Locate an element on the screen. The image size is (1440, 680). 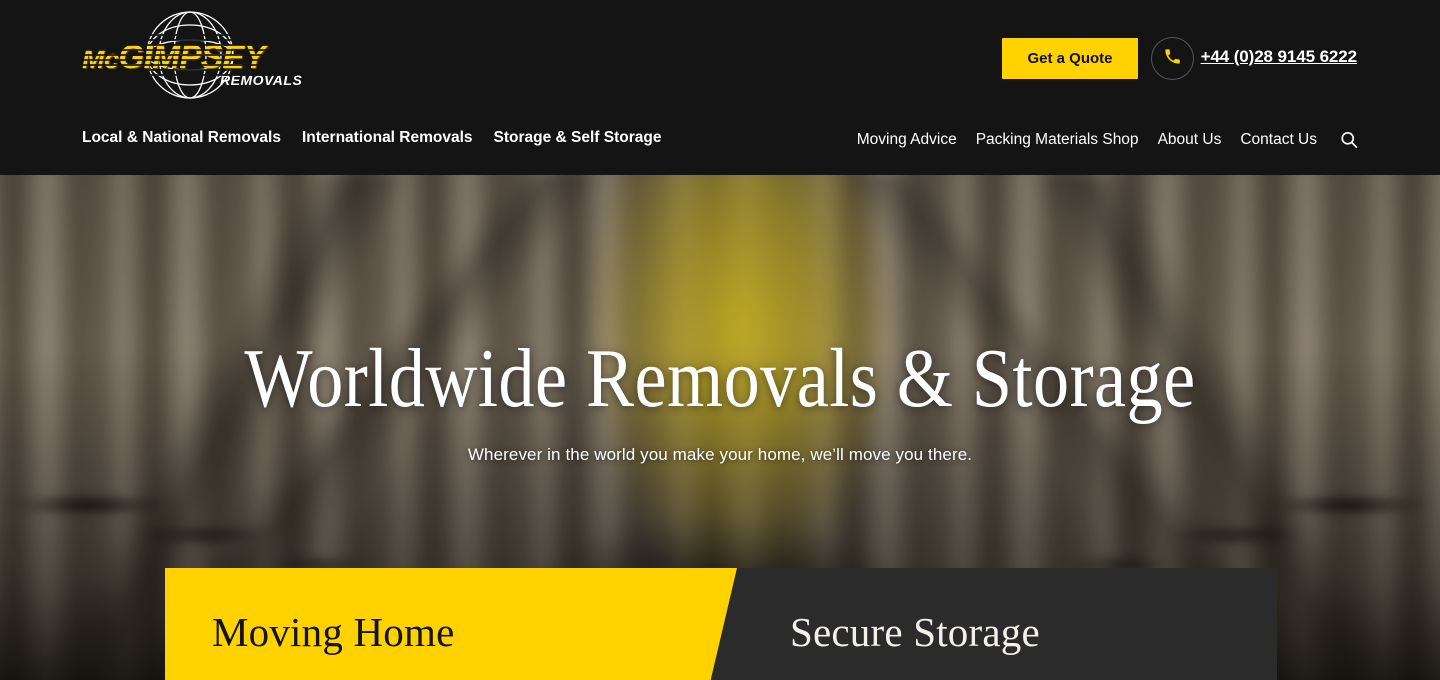
logo-wordmark-rest: GIMPSEY is located at coordinates (192, 56).